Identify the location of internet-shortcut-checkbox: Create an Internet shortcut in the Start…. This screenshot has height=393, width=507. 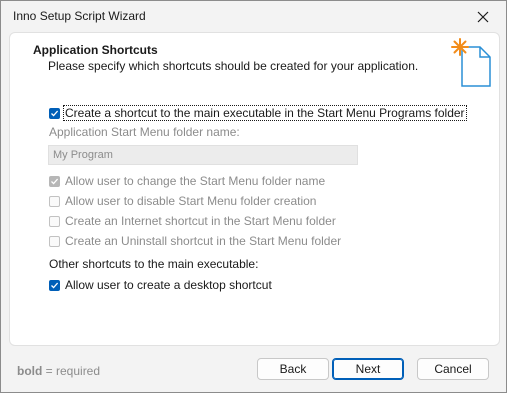
(192, 221).